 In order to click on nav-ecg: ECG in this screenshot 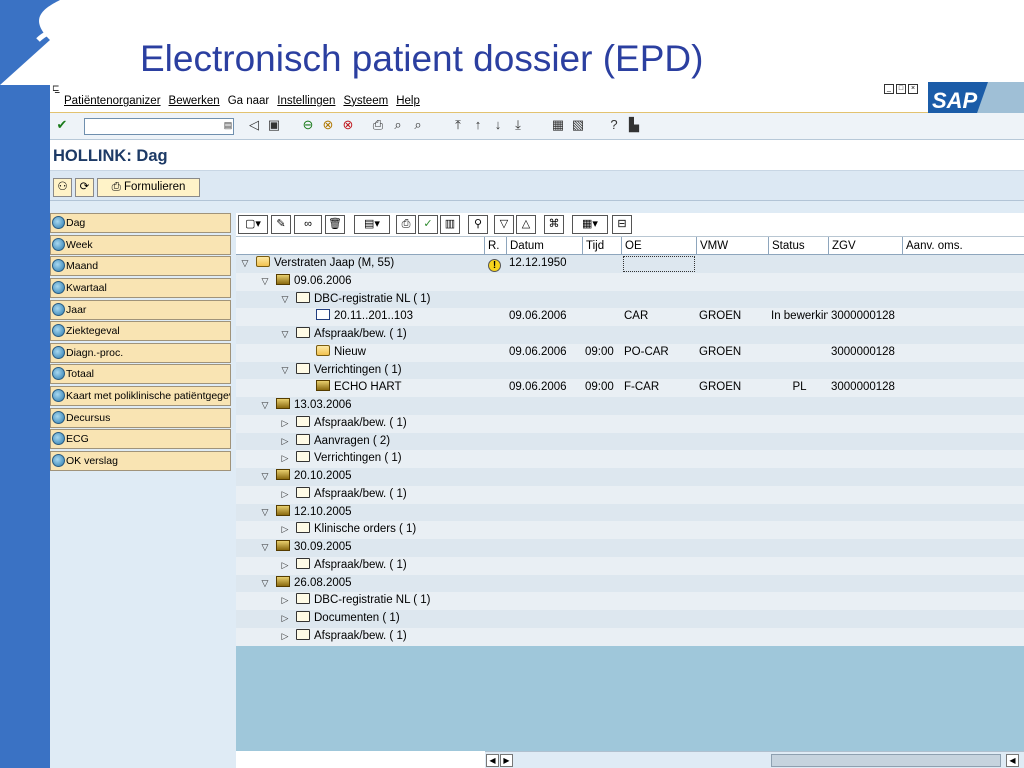, I will do `click(140, 439)`.